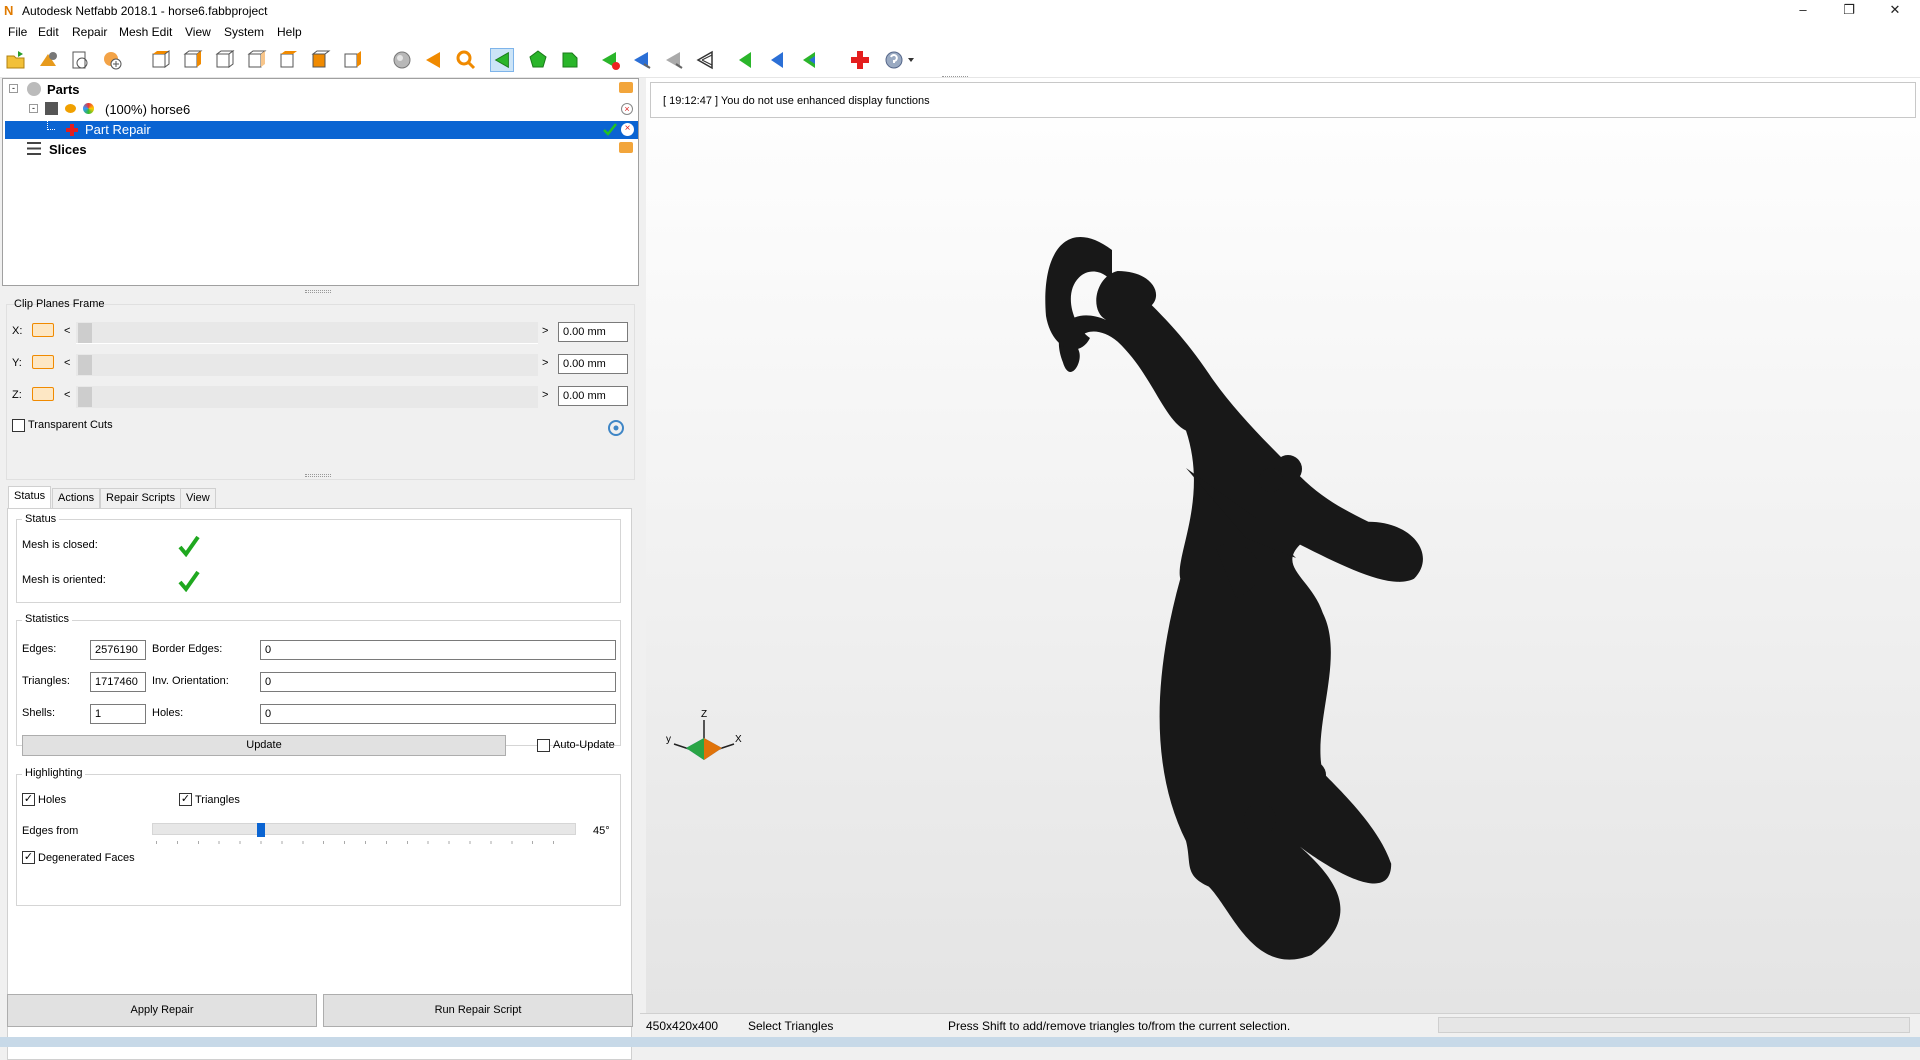  Describe the element at coordinates (538, 60) in the screenshot. I see `select-surface-icon` at that location.